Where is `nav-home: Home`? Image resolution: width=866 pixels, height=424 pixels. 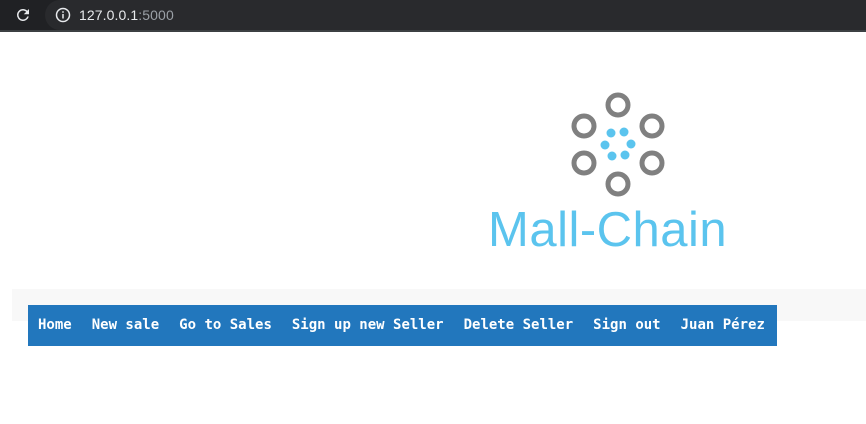 nav-home: Home is located at coordinates (55, 325).